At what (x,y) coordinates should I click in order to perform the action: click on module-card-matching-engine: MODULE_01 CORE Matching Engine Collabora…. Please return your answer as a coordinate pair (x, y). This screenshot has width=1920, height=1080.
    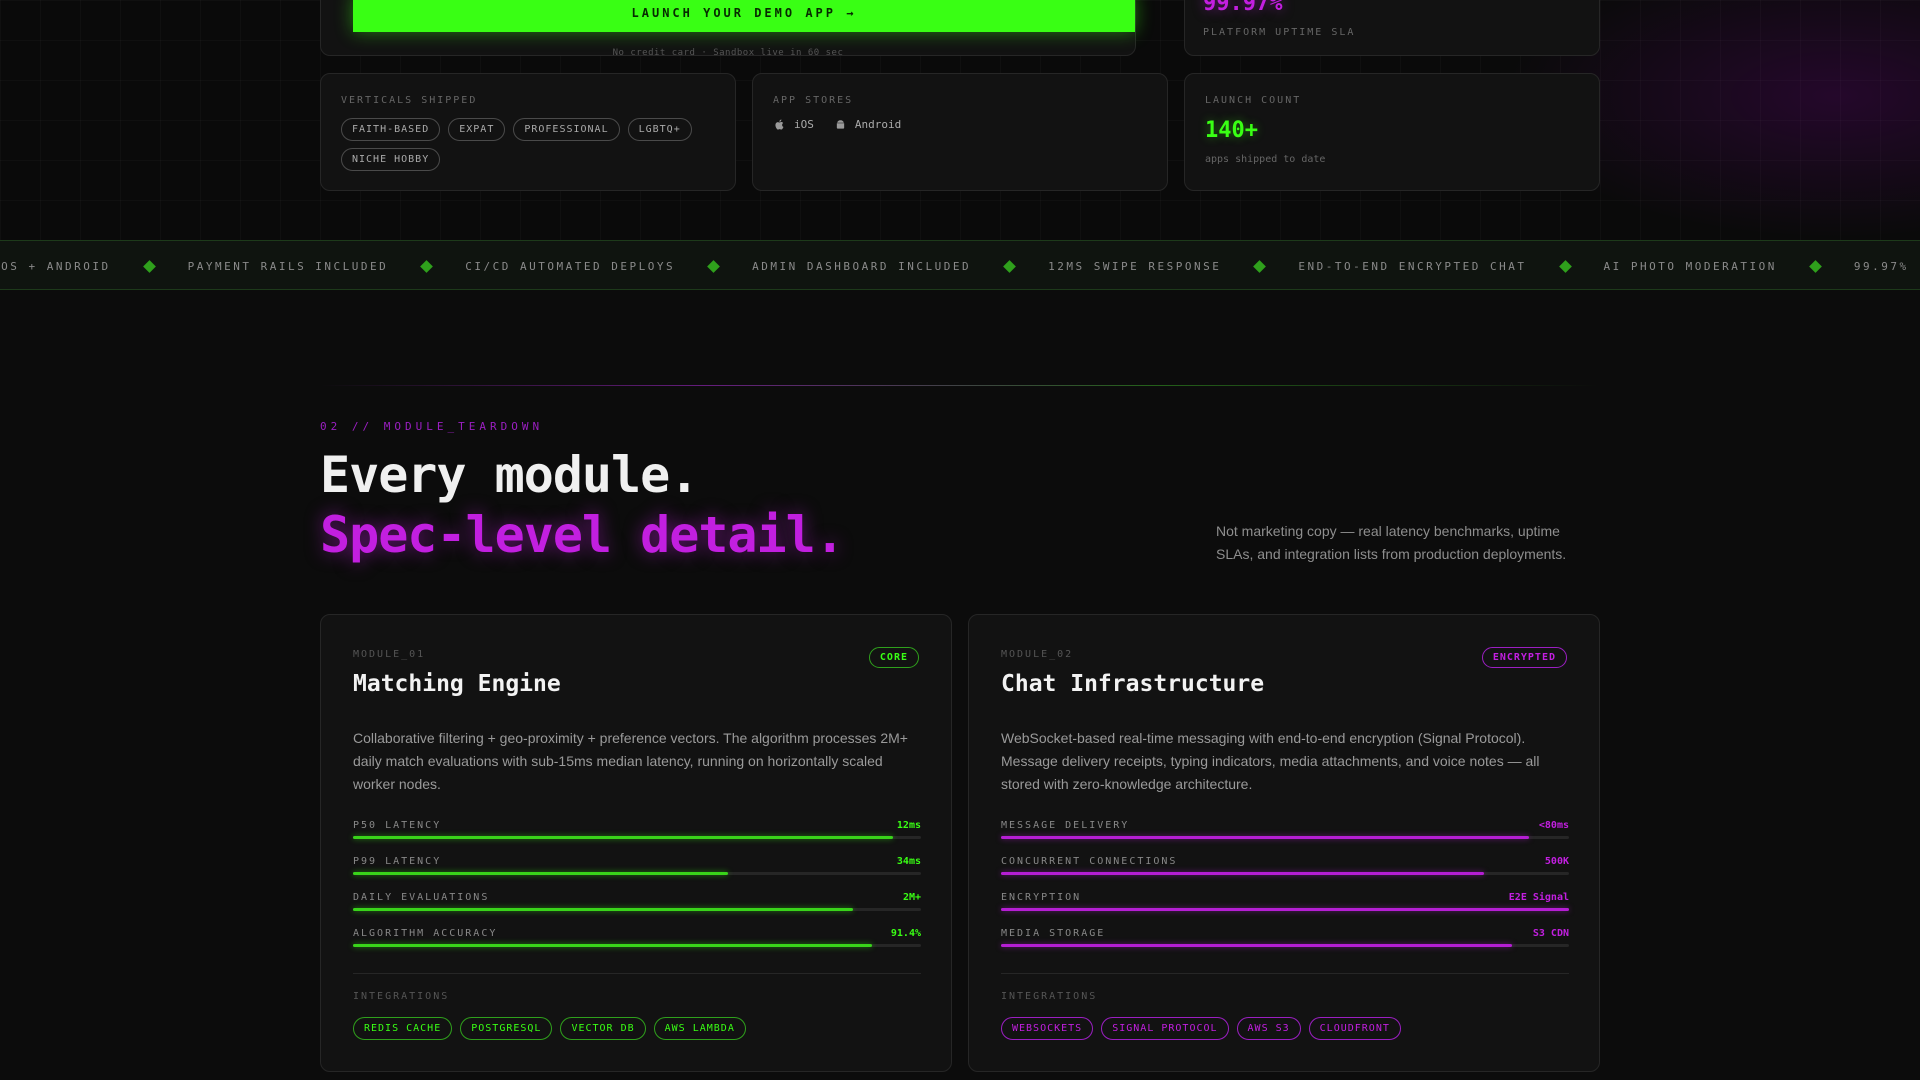
    Looking at the image, I should click on (636, 843).